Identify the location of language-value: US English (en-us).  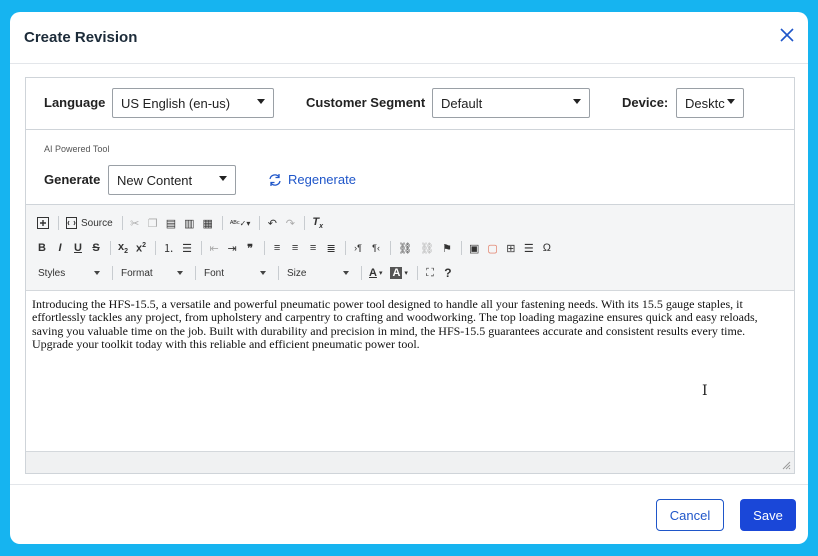
(176, 103).